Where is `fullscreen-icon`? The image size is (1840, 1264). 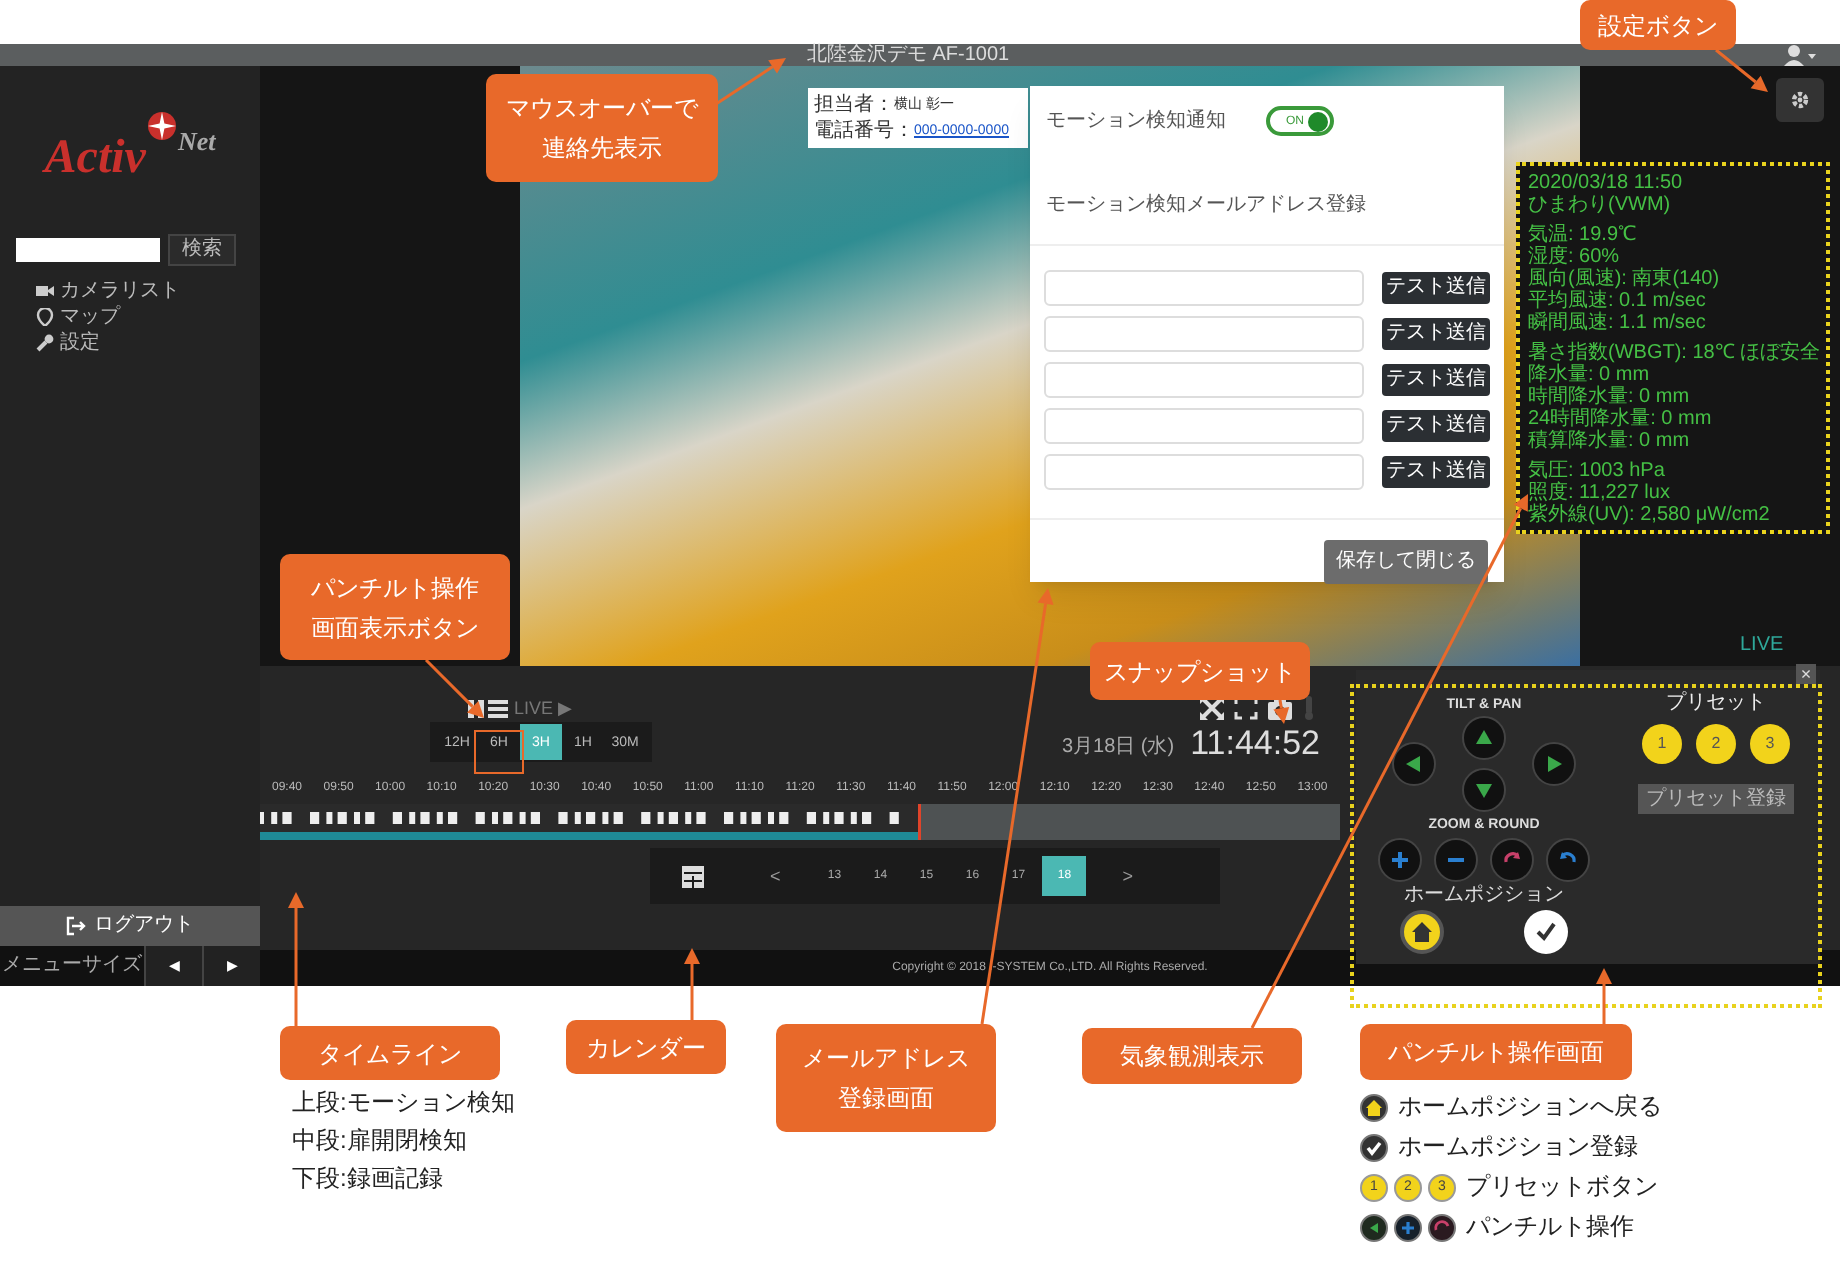
fullscreen-icon is located at coordinates (1246, 708).